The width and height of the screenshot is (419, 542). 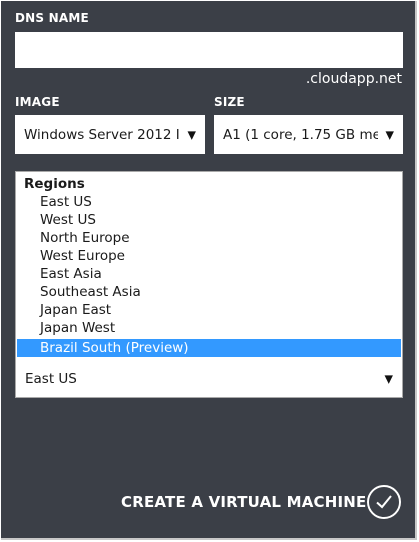 I want to click on region-option-east-us: East US, so click(x=209, y=202).